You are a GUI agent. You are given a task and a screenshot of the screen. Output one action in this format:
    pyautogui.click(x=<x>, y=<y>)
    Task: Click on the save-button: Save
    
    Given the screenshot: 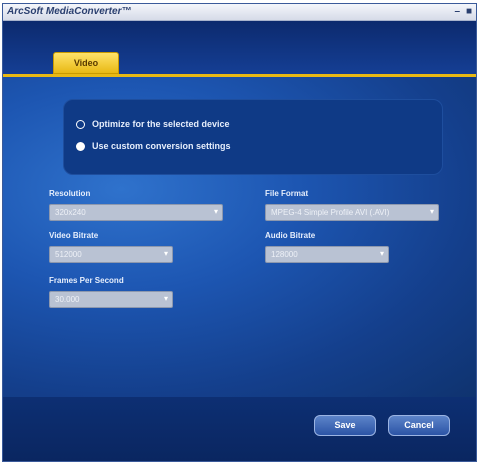 What is the action you would take?
    pyautogui.click(x=345, y=425)
    